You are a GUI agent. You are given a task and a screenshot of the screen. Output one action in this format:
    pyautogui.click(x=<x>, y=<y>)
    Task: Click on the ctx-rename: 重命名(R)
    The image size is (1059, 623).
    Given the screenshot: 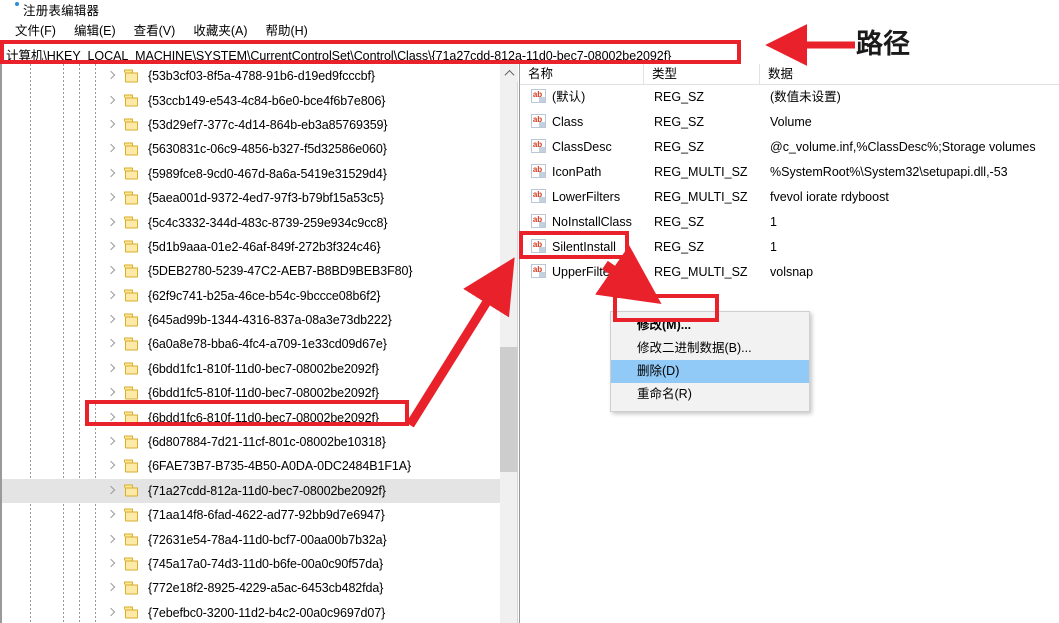 What is the action you would take?
    pyautogui.click(x=710, y=394)
    